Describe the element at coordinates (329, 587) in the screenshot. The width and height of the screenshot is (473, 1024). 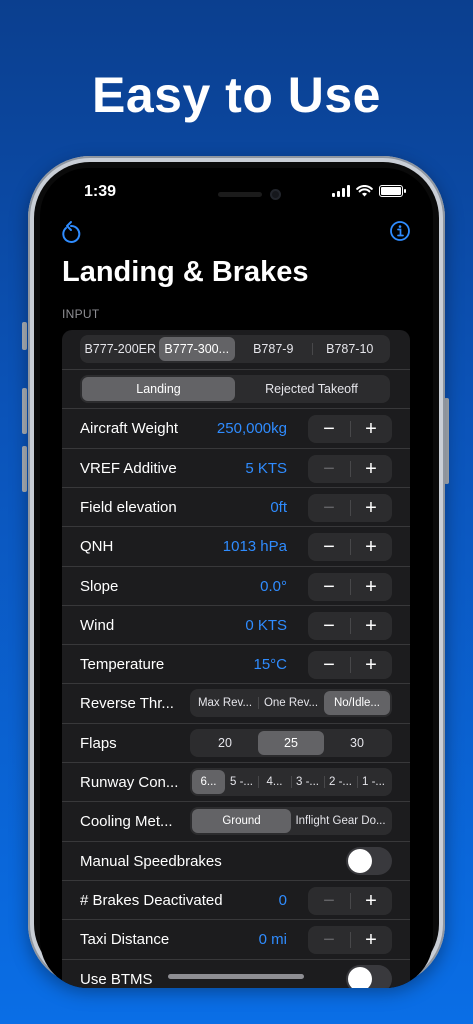
I see `slope-decrement-button: −` at that location.